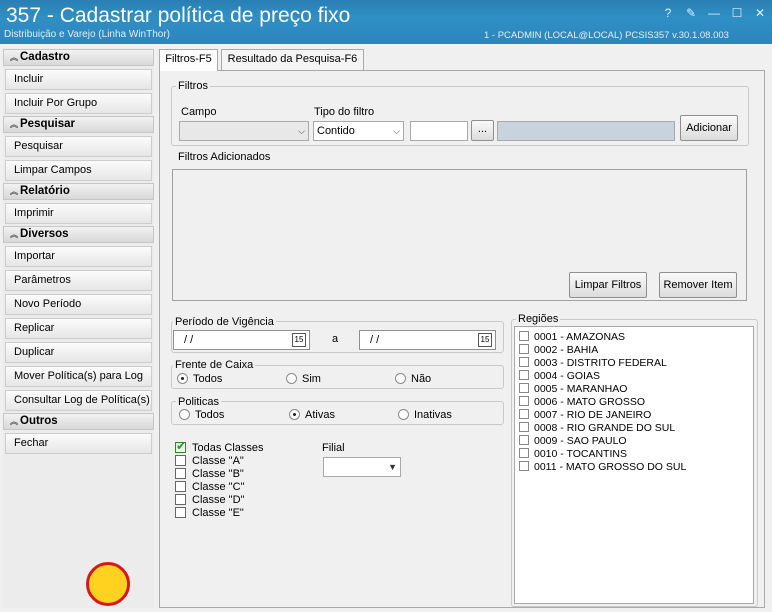  What do you see at coordinates (558, 350) in the screenshot?
I see `region-item: 0002 - BAHIA` at bounding box center [558, 350].